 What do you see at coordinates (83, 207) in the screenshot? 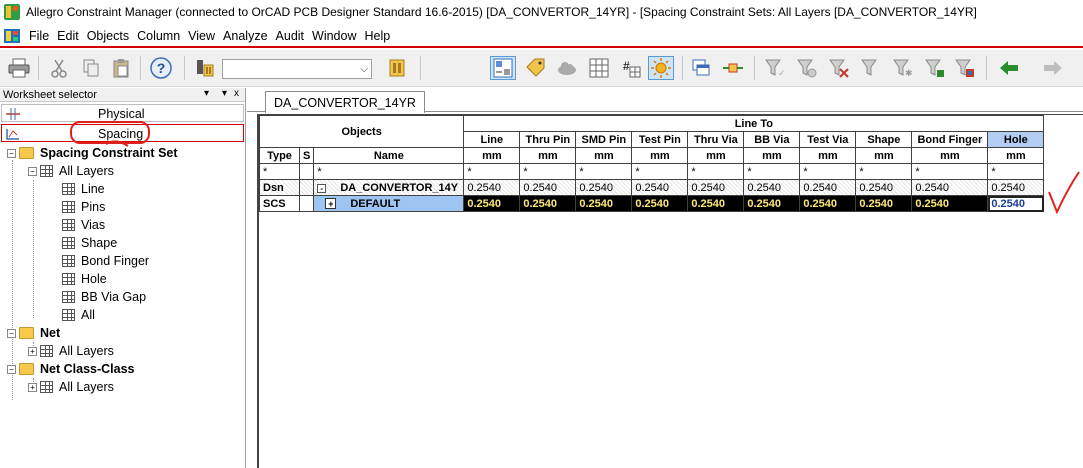
I see `tree-pins: Pins` at bounding box center [83, 207].